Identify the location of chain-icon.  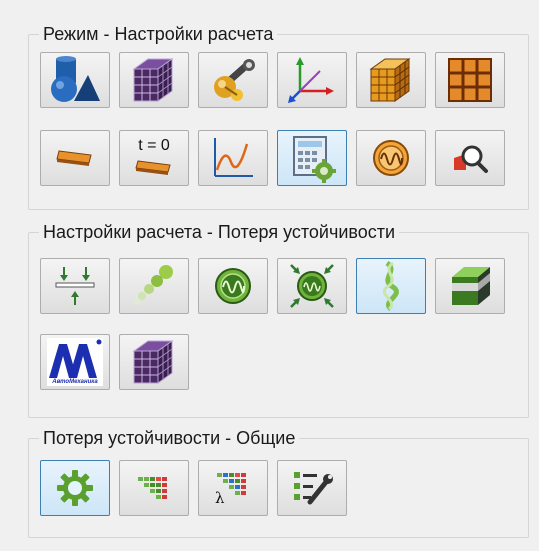
(153, 285).